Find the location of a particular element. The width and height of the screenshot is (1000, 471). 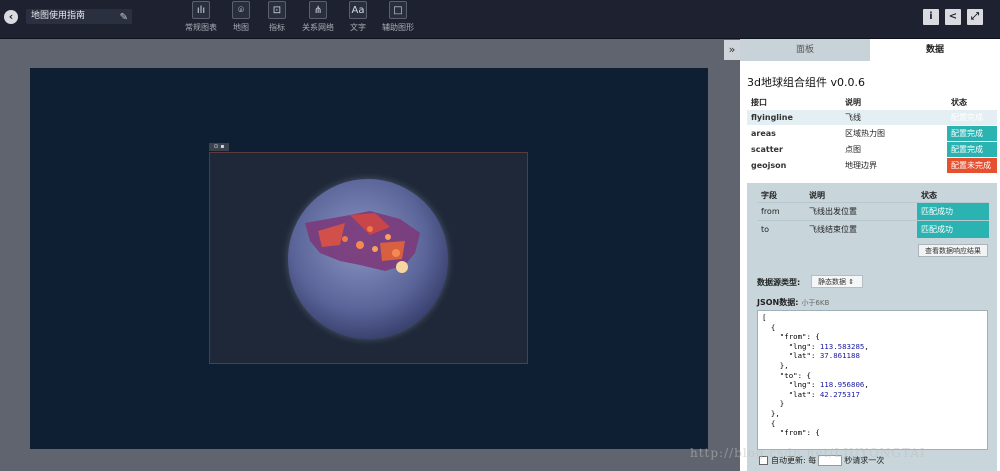

edit-icon: ✎ is located at coordinates (124, 17).